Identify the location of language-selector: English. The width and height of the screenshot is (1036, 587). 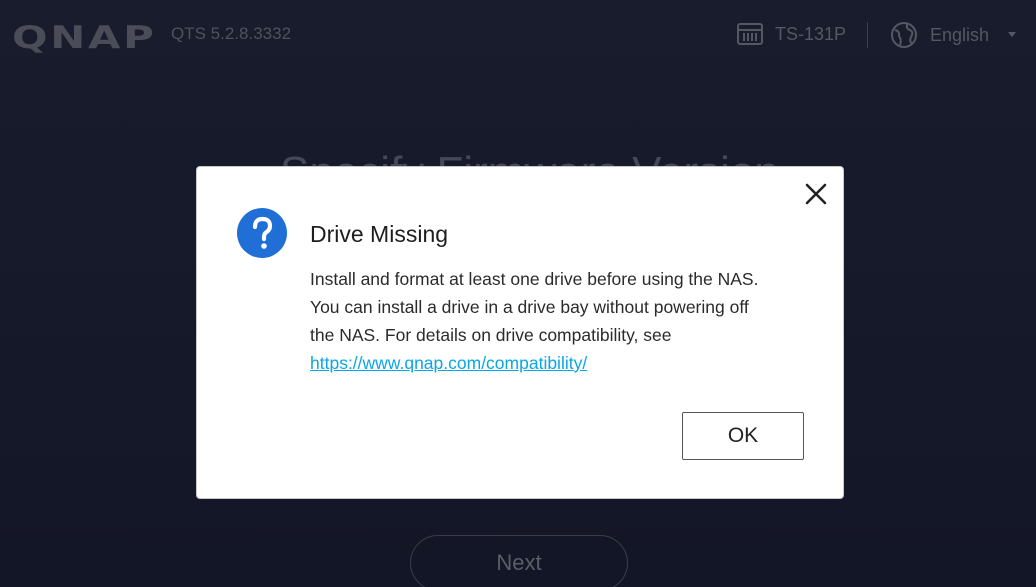
(939, 35).